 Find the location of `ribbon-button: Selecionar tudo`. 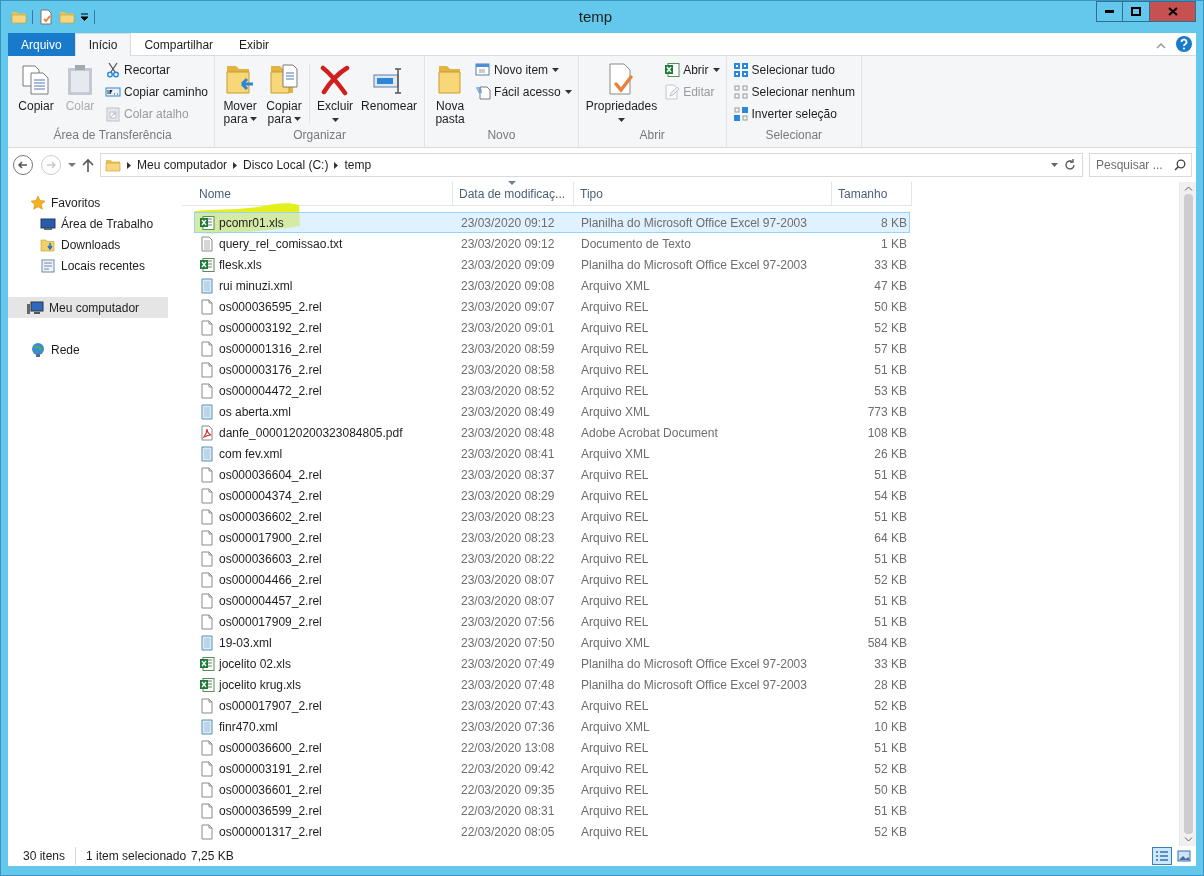

ribbon-button: Selecionar tudo is located at coordinates (793, 69).